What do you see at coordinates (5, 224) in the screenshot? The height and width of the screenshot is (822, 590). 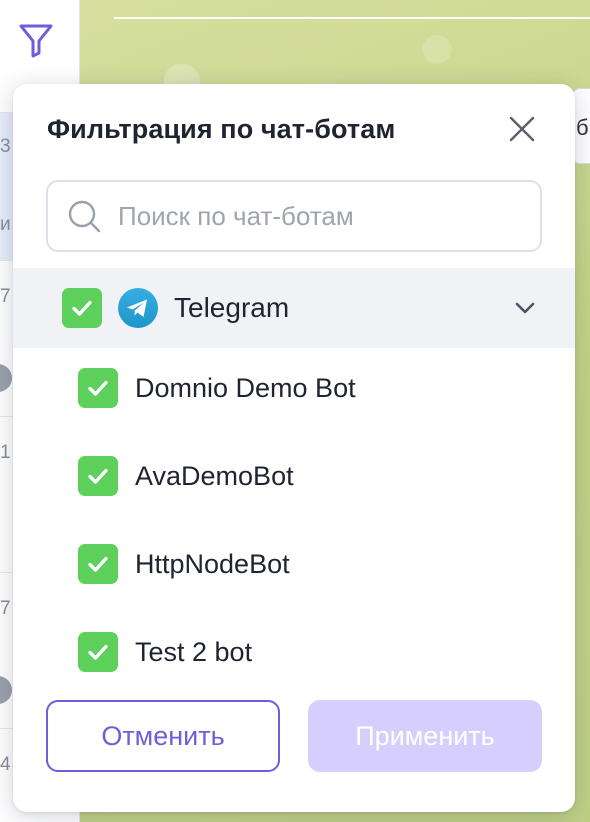 I see `chat-preview-text: и` at bounding box center [5, 224].